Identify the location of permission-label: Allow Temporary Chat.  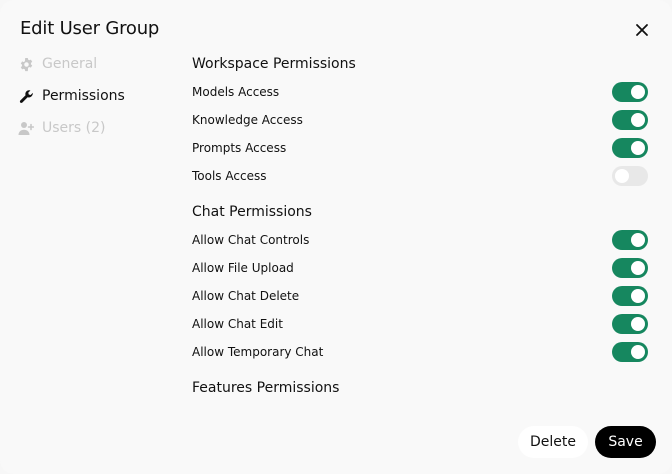
(258, 352).